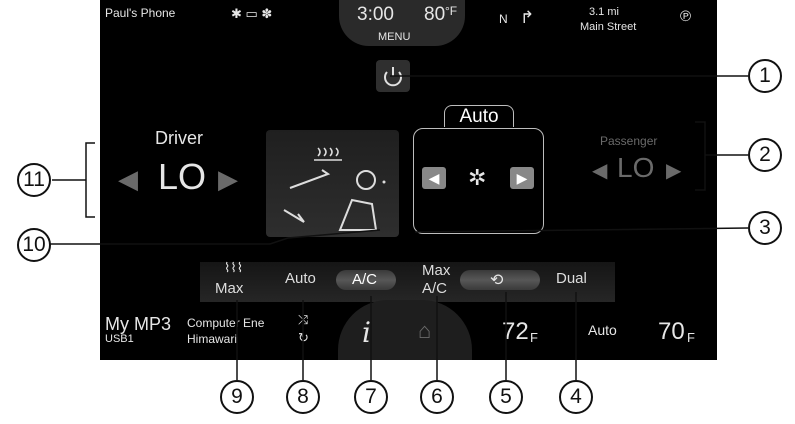 The width and height of the screenshot is (795, 424). I want to click on callout-8: 8, so click(303, 397).